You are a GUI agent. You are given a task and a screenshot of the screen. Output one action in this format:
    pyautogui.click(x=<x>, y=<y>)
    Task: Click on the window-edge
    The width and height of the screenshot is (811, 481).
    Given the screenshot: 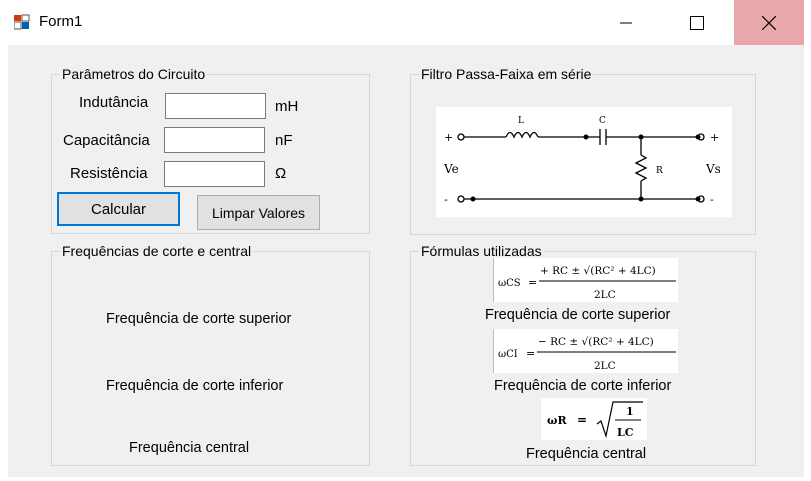 What is the action you would take?
    pyautogui.click(x=807, y=240)
    